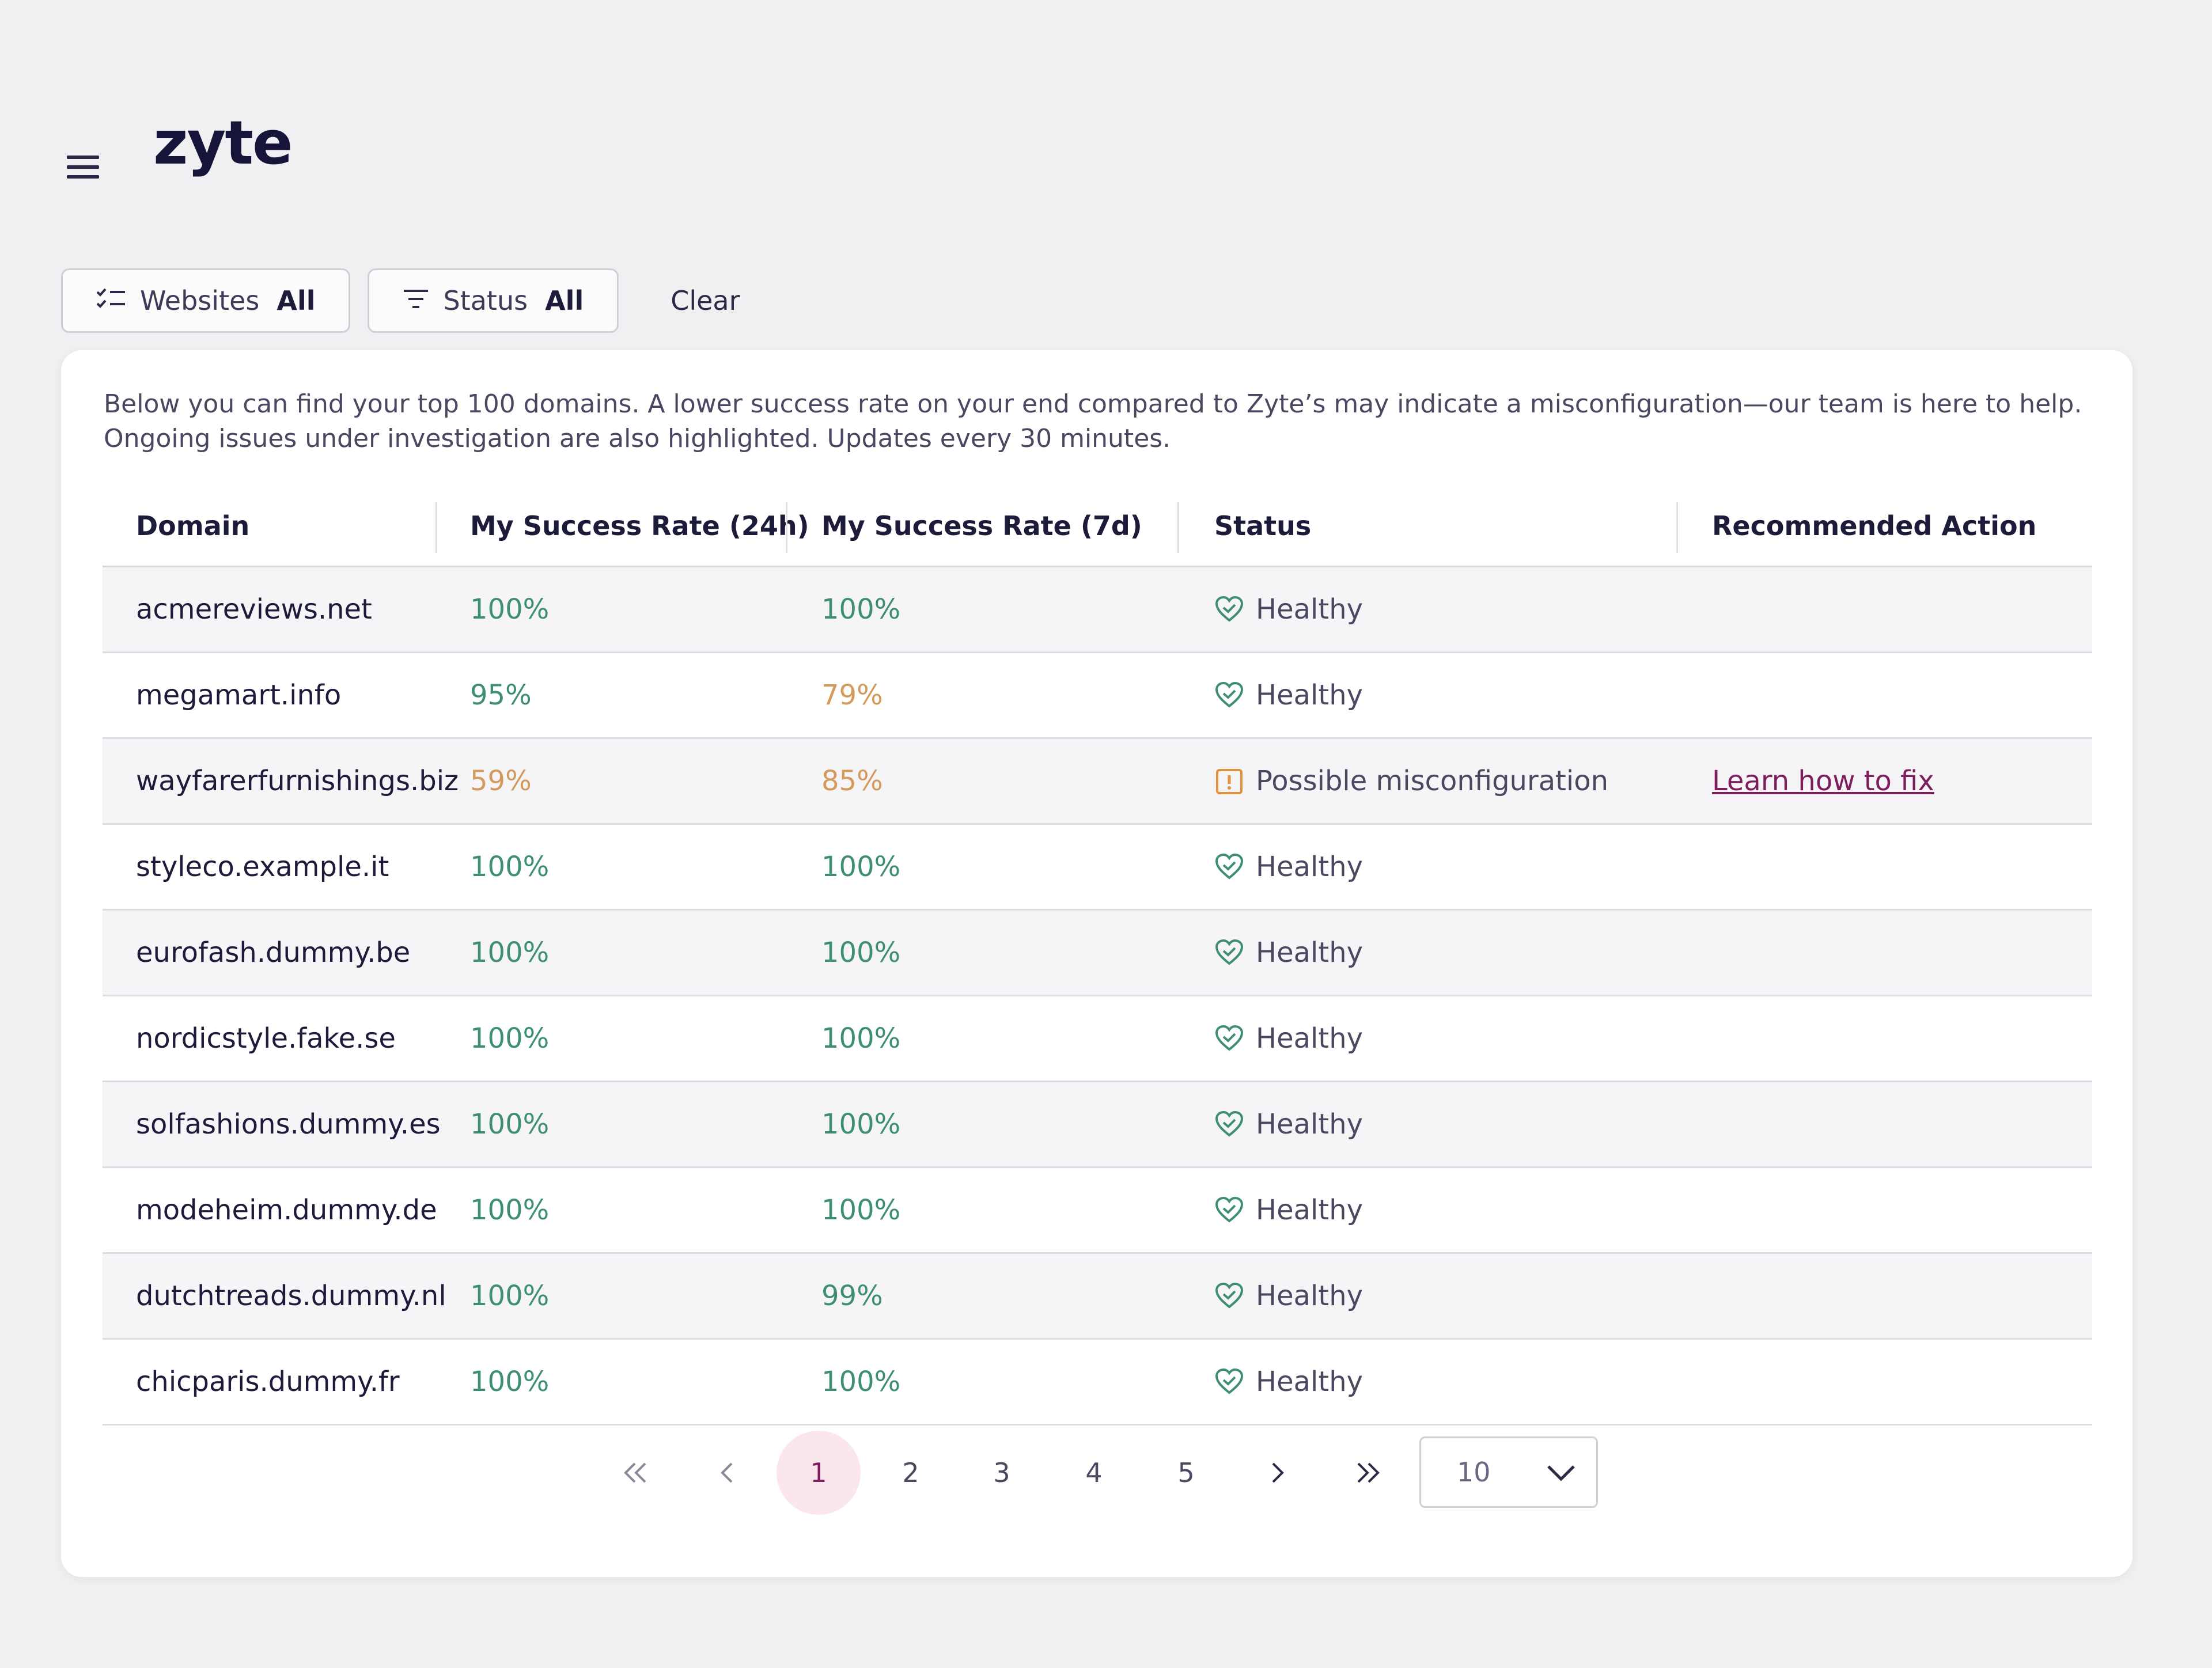  I want to click on page-button-2: 2, so click(911, 1473).